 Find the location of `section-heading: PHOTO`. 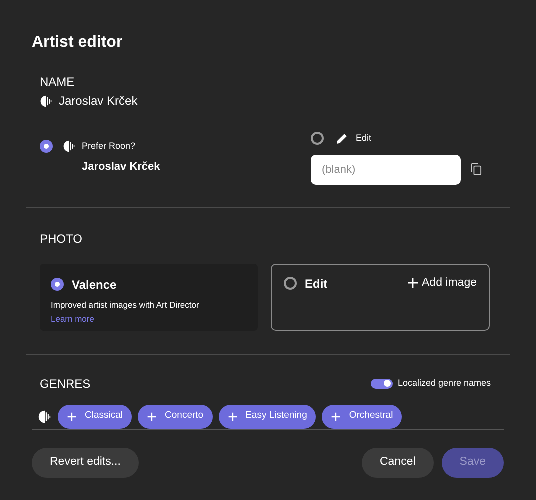

section-heading: PHOTO is located at coordinates (62, 238).